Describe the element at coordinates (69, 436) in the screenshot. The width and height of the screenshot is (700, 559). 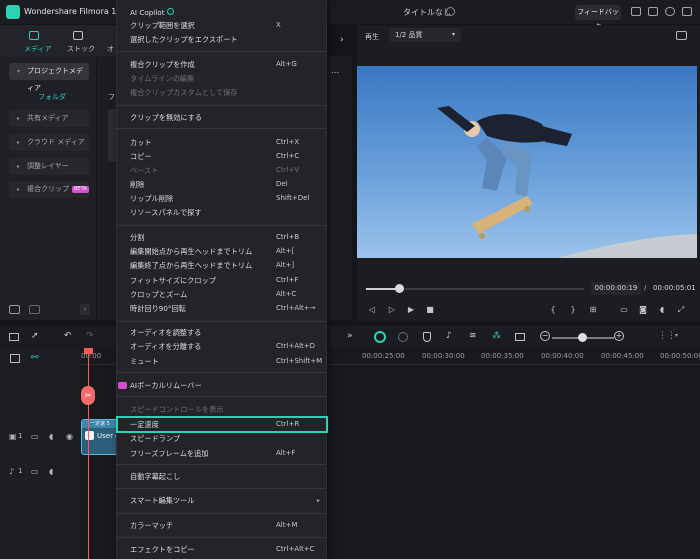
I see `eye-icon: ◉` at that location.